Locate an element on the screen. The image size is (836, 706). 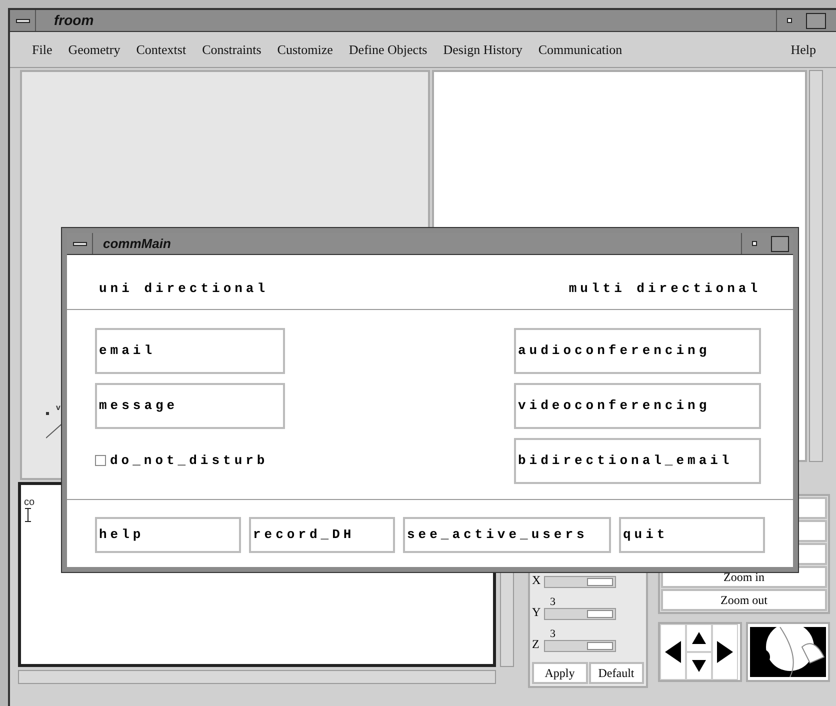
checkbox is located at coordinates (100, 460).